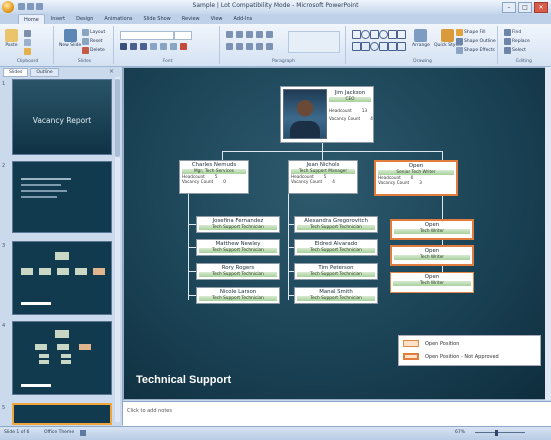 The width and height of the screenshot is (551, 440). Describe the element at coordinates (471, 32) in the screenshot. I see `shape-fill-button: Shape Fill` at that location.